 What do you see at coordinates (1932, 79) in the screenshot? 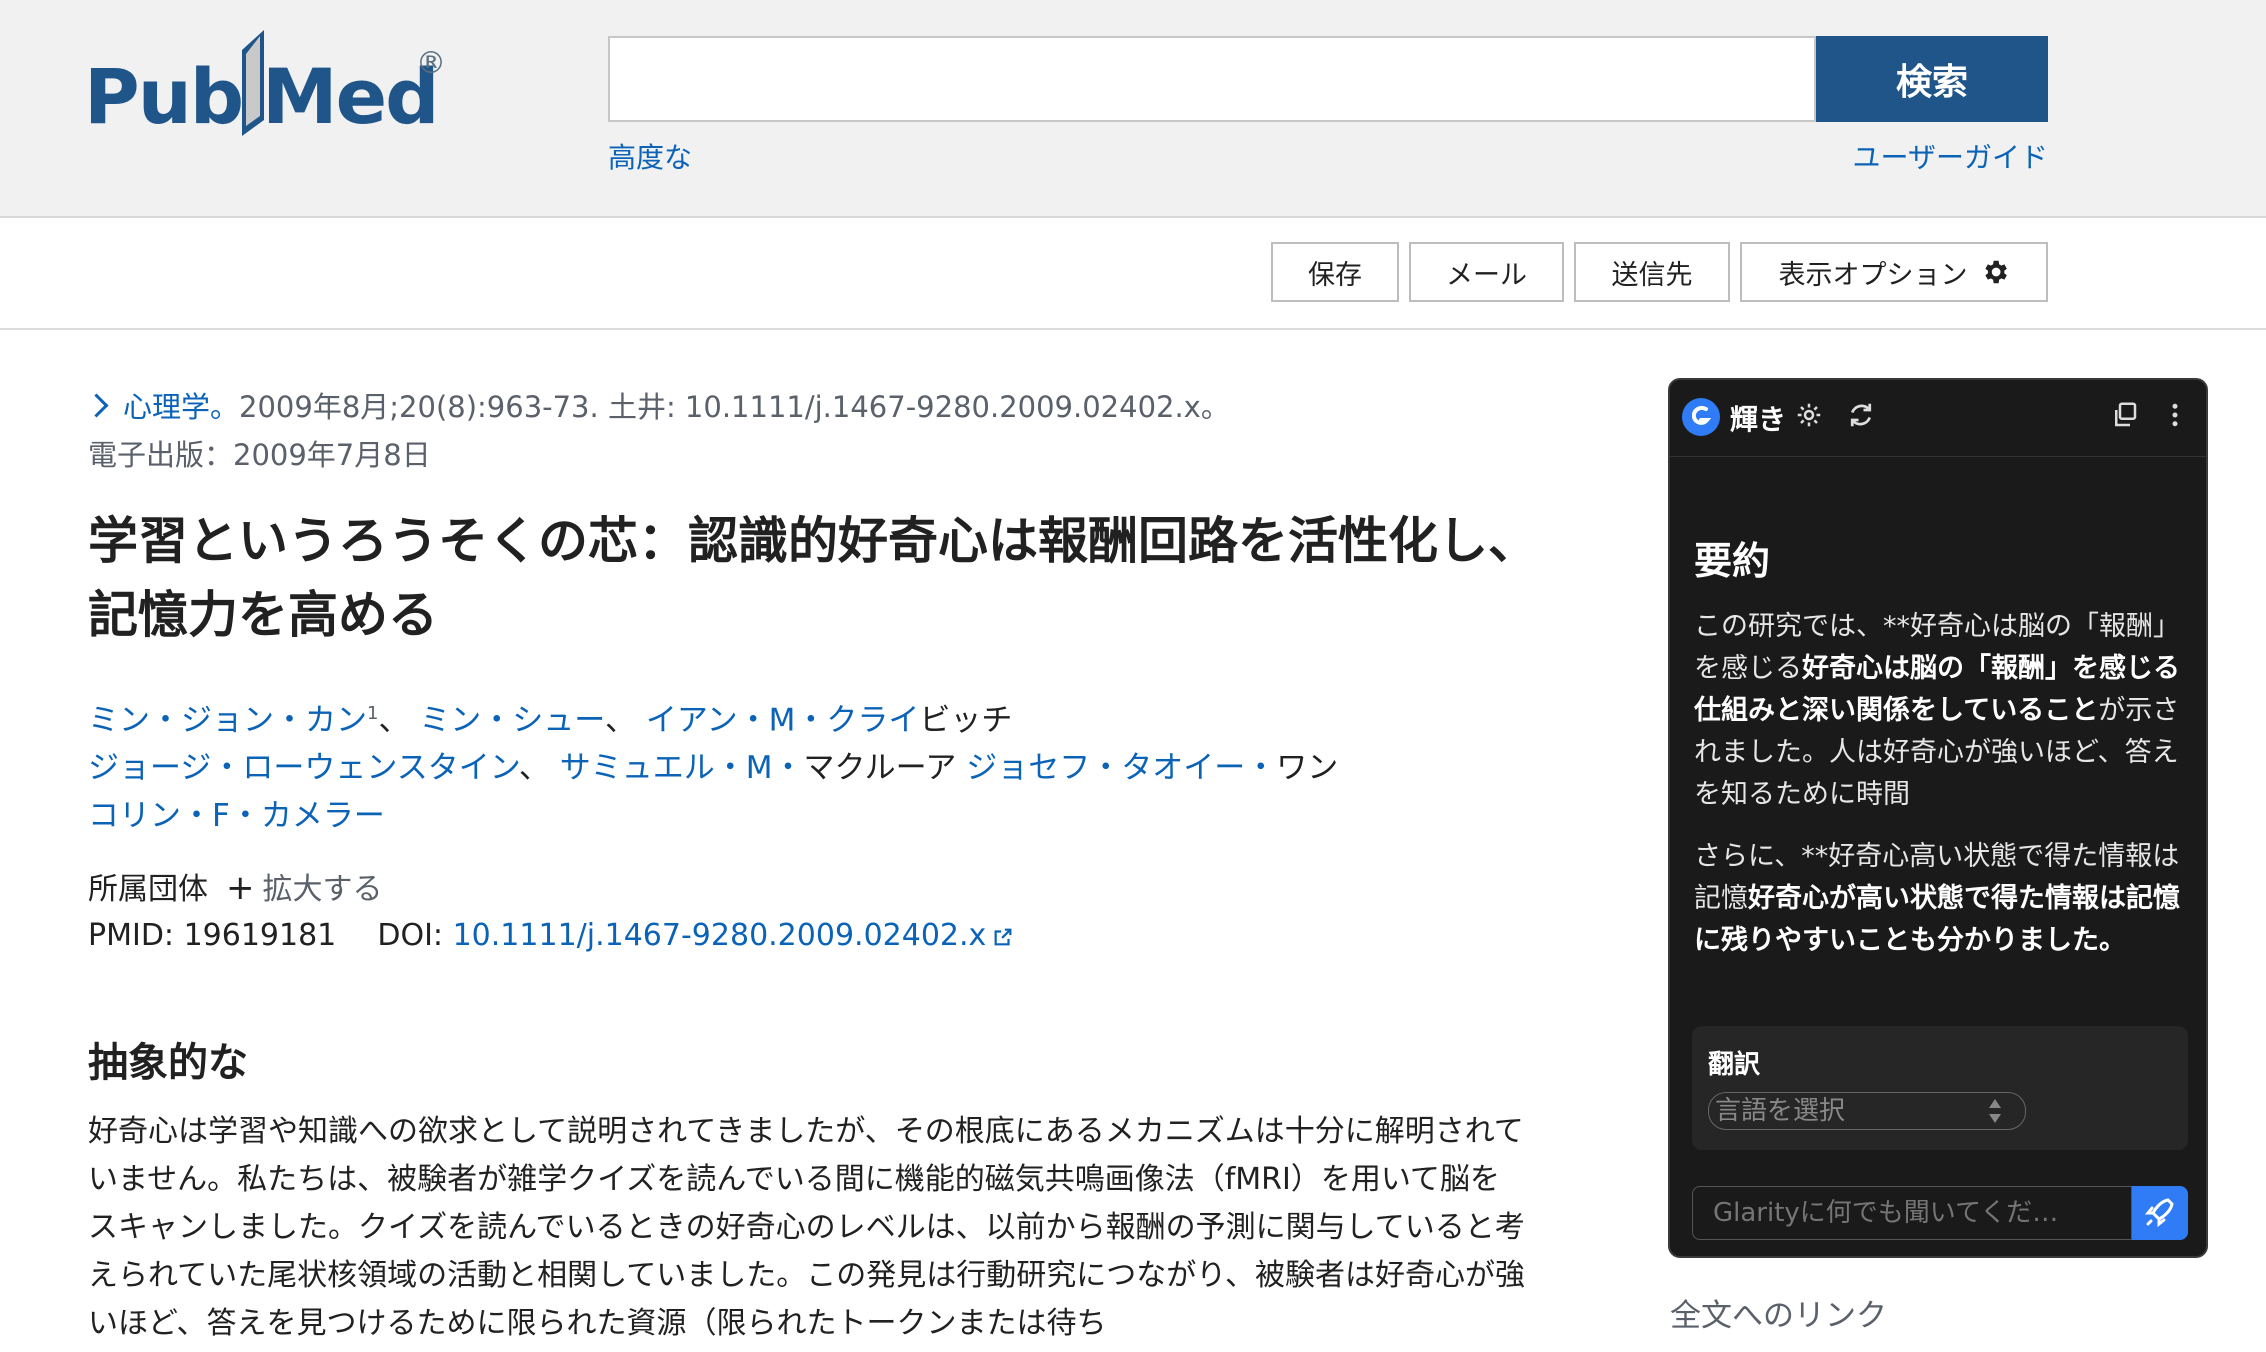
I see `search-button: 検索` at bounding box center [1932, 79].